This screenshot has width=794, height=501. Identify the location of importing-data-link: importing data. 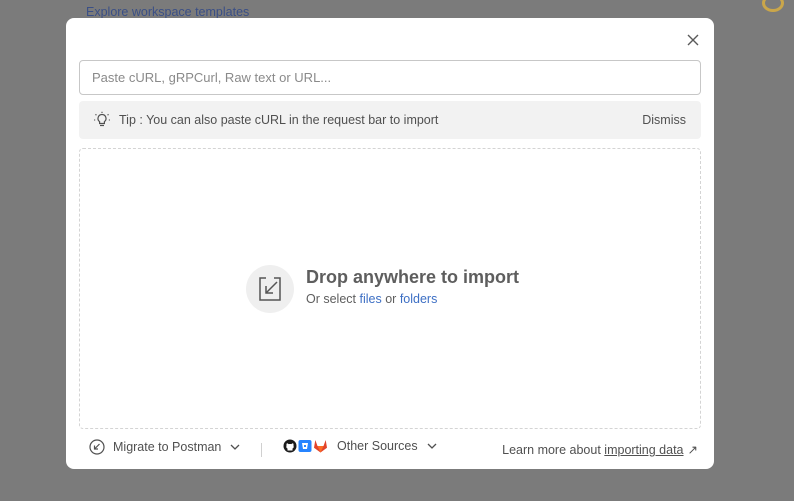
(643, 450).